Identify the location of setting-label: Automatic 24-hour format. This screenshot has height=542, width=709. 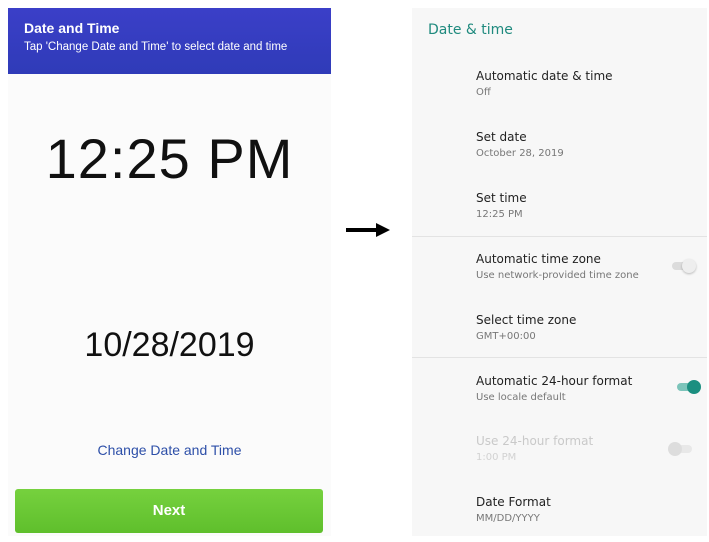
(554, 381).